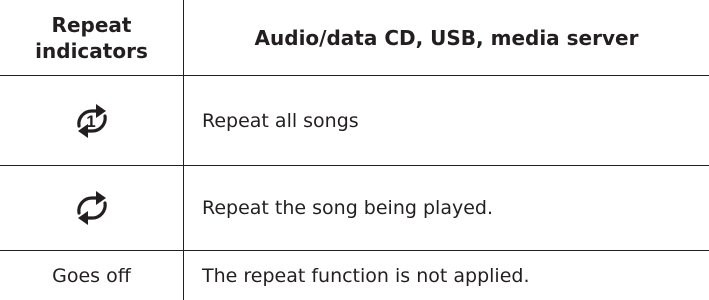 The height and width of the screenshot is (300, 709). I want to click on table-row-description: Repeat all songs, so click(280, 120).